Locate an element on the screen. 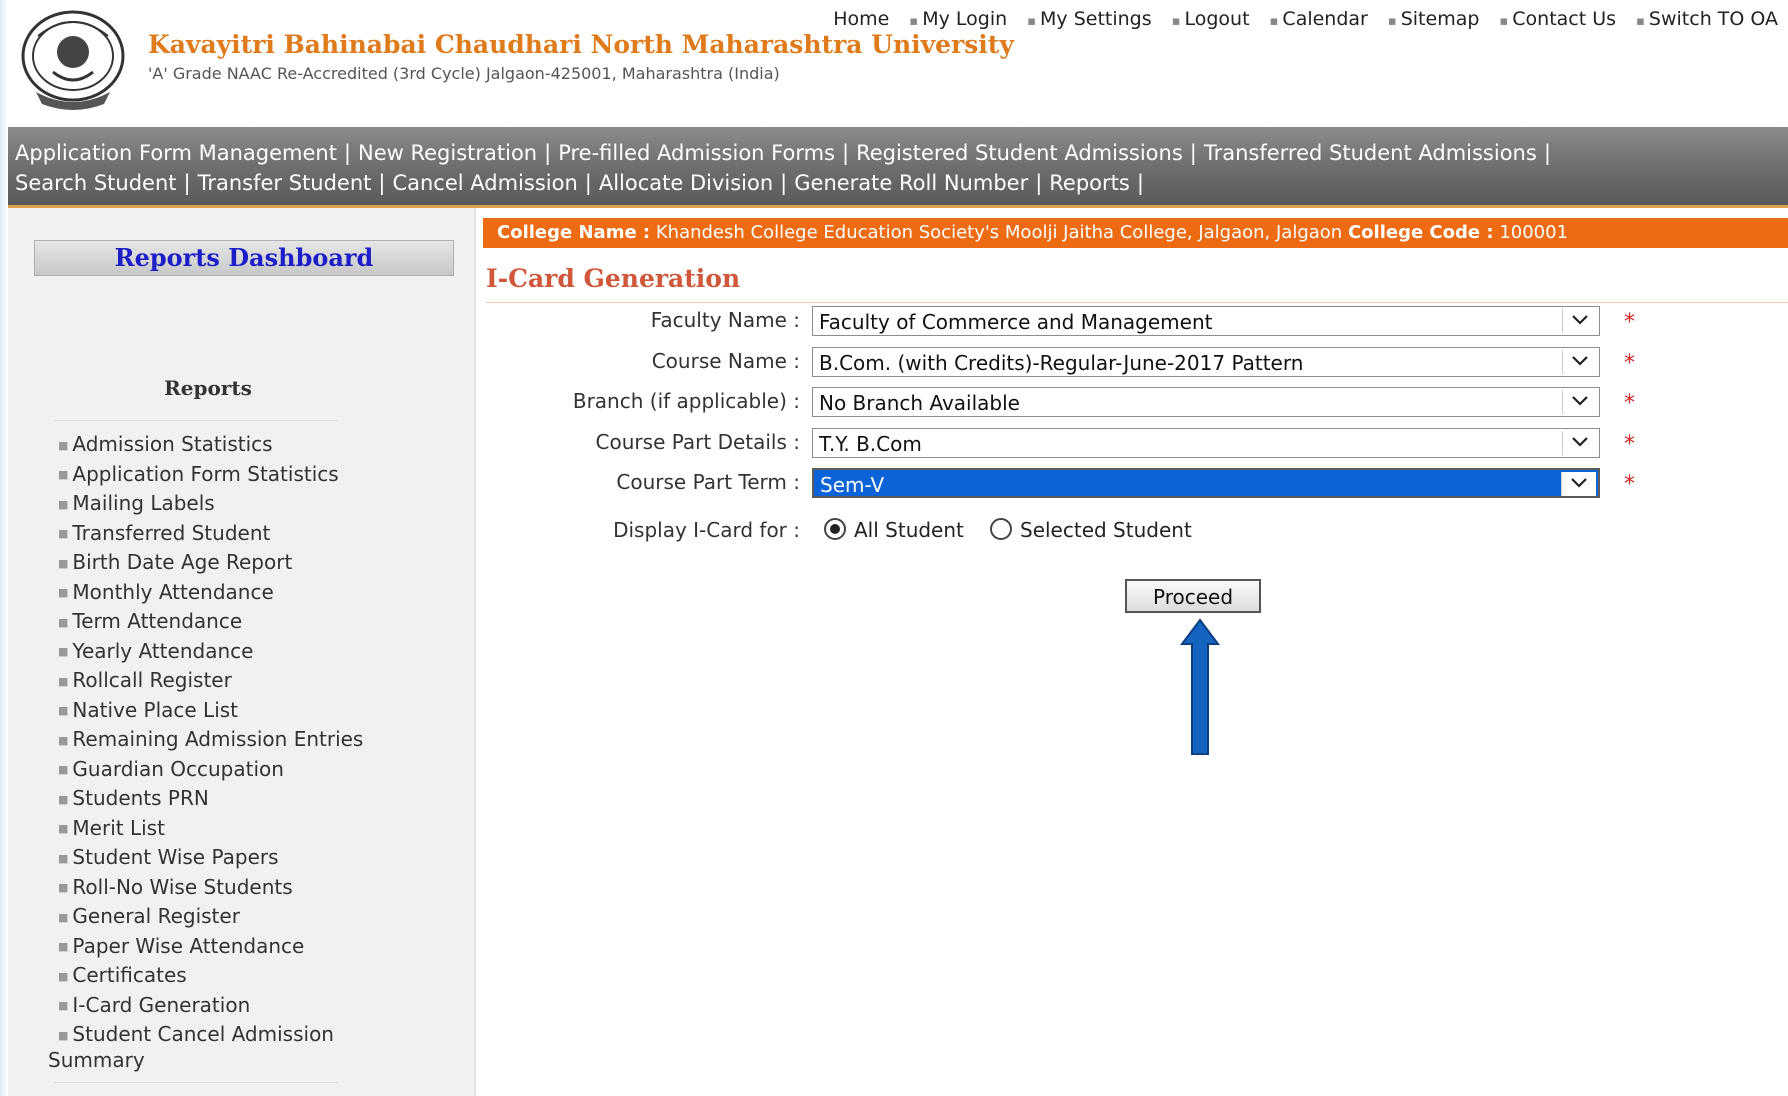  course-part-details-select: T.Y. B.Com is located at coordinates (1206, 443).